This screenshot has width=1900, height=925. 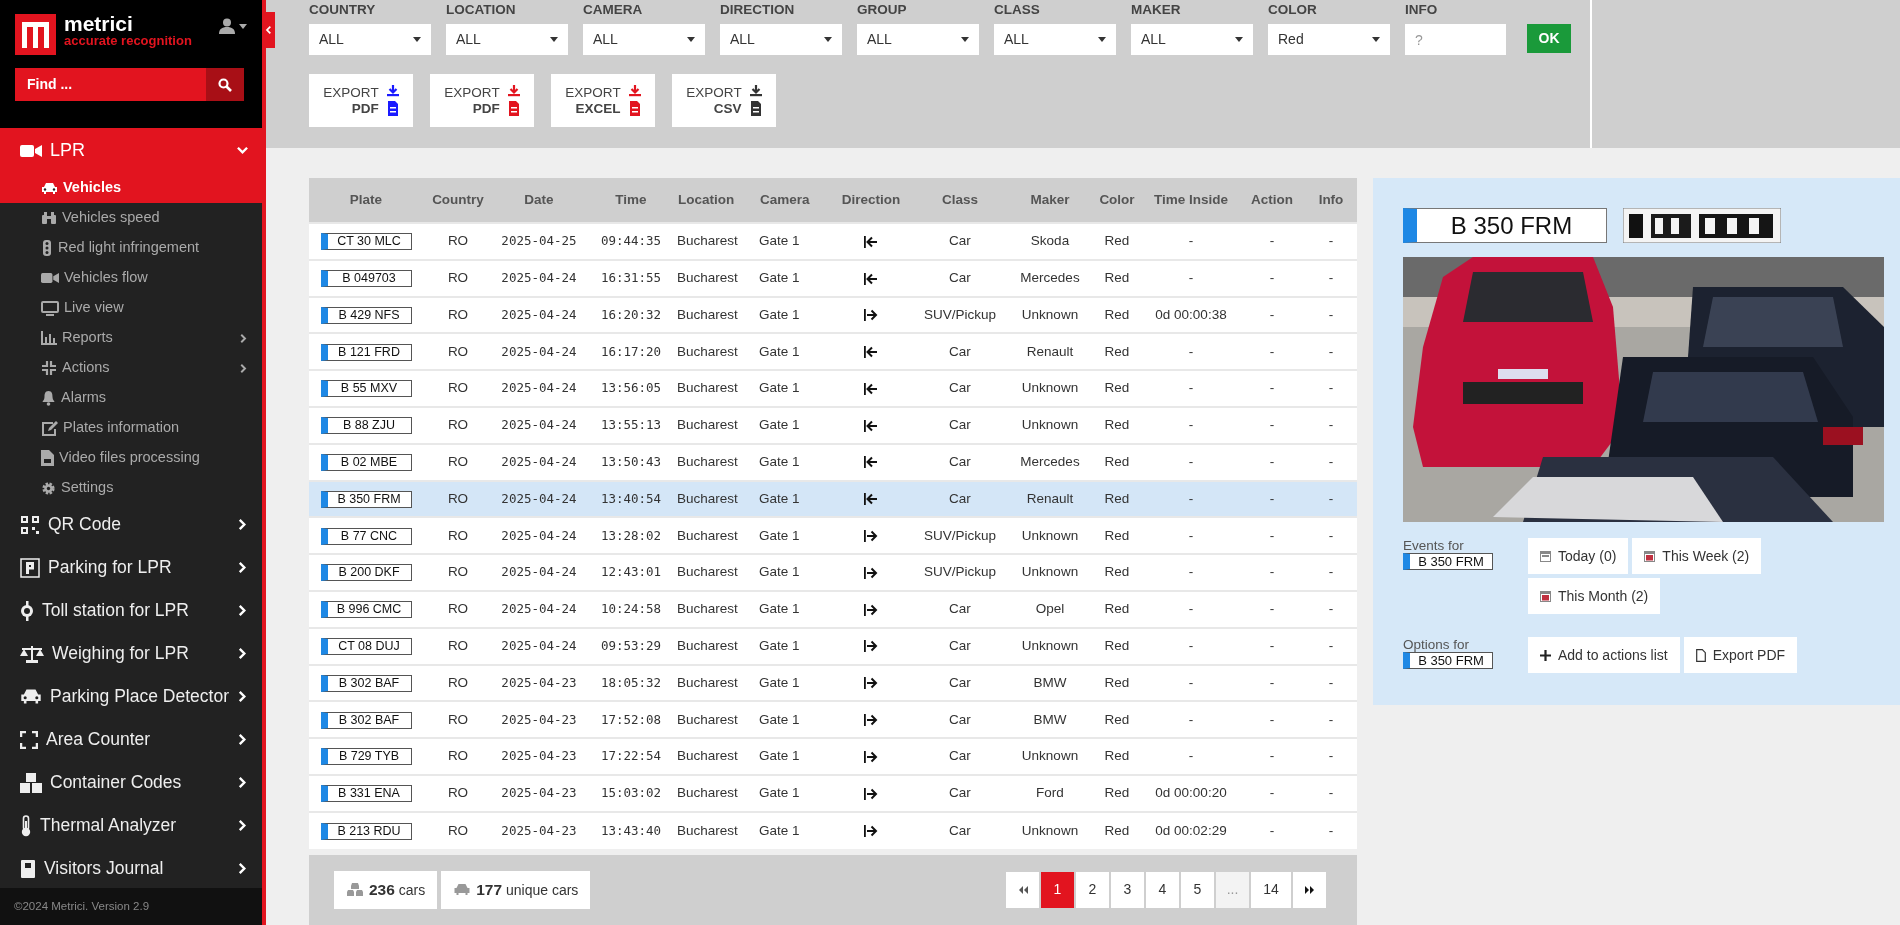 I want to click on table-row: B 121 FRD RO 2025-04-24 16:17:20 Bucharest Gate 1 Car Renault Red - - -, so click(x=833, y=352).